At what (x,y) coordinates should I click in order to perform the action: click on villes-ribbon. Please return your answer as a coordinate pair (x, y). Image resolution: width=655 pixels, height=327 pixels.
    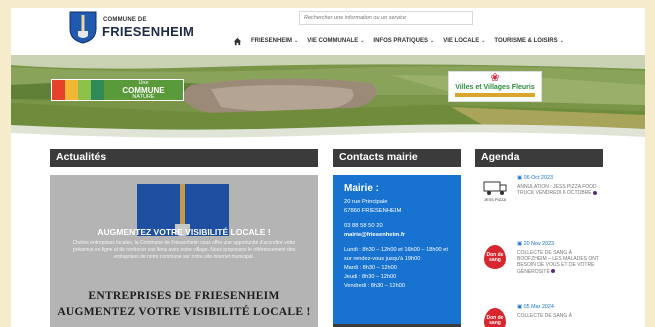
    Looking at the image, I should click on (495, 95).